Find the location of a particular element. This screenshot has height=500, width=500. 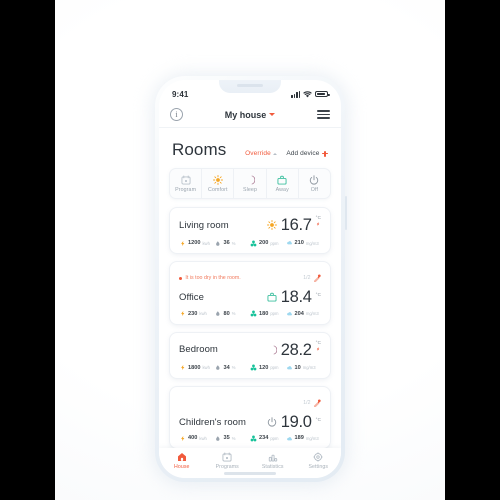

metric: 80% is located at coordinates (233, 314).